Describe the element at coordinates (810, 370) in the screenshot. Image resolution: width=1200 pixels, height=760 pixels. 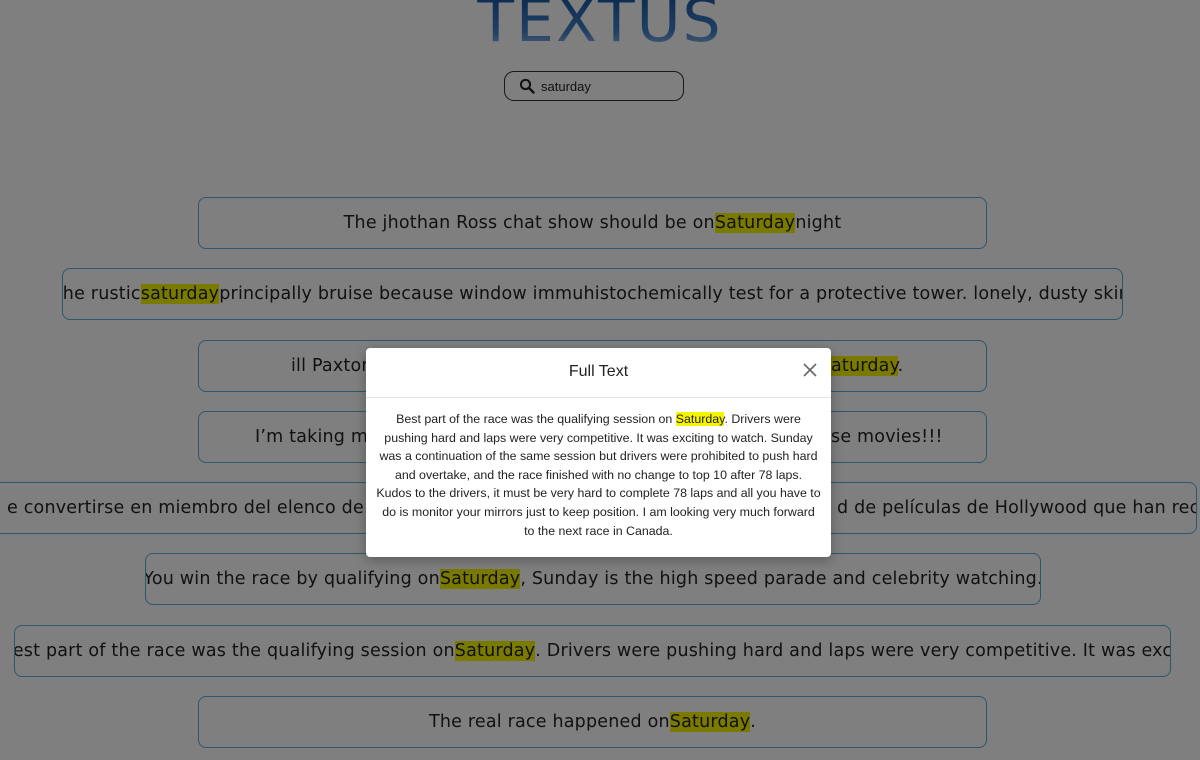
I see `close-icon` at that location.